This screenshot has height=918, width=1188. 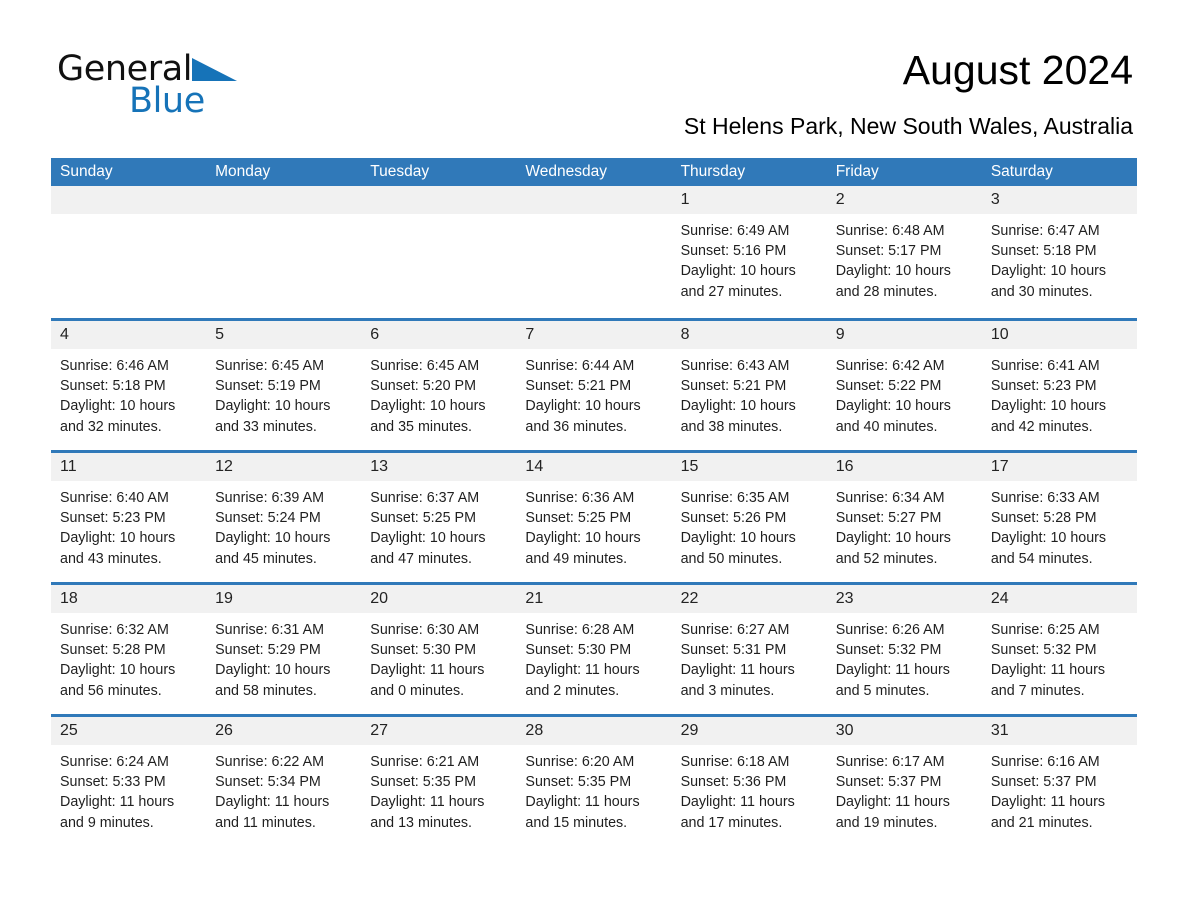 I want to click on sunrise-text: Sunrise: 6:22 AM, so click(x=270, y=762).